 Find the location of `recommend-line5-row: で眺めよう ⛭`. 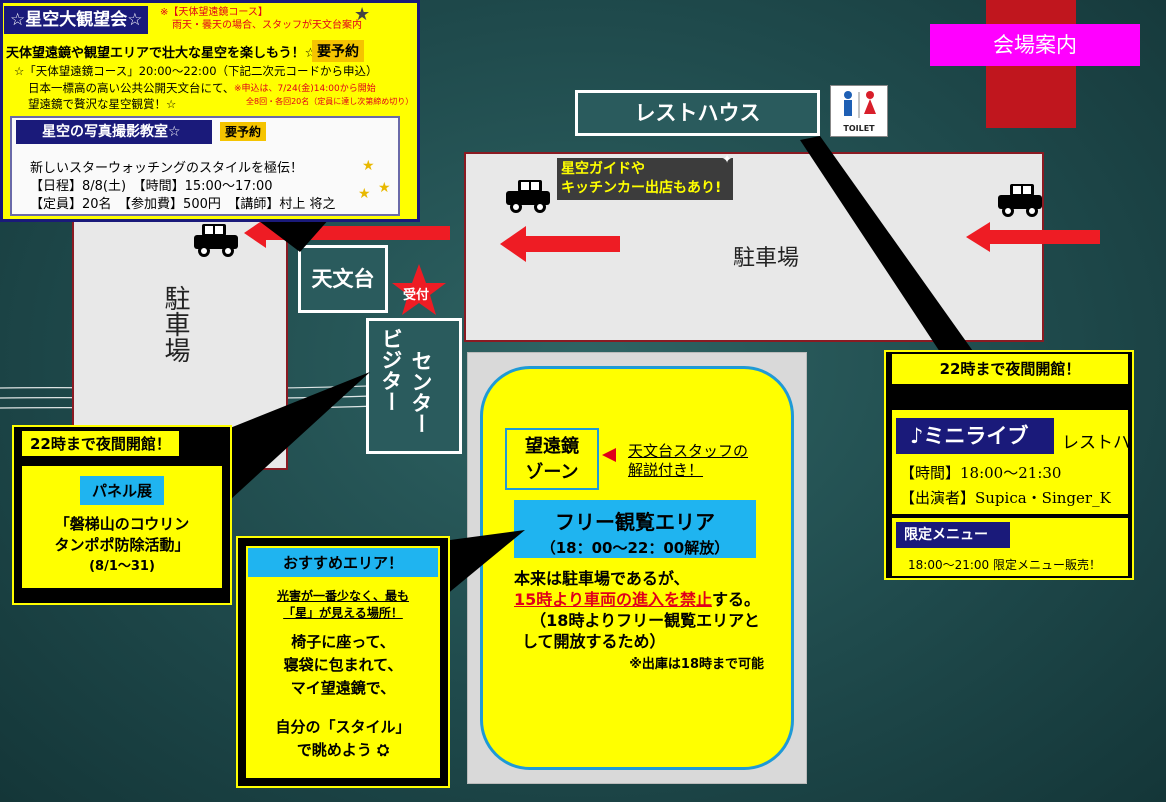

recommend-line5-row: で眺めよう ⛭ is located at coordinates (343, 749).